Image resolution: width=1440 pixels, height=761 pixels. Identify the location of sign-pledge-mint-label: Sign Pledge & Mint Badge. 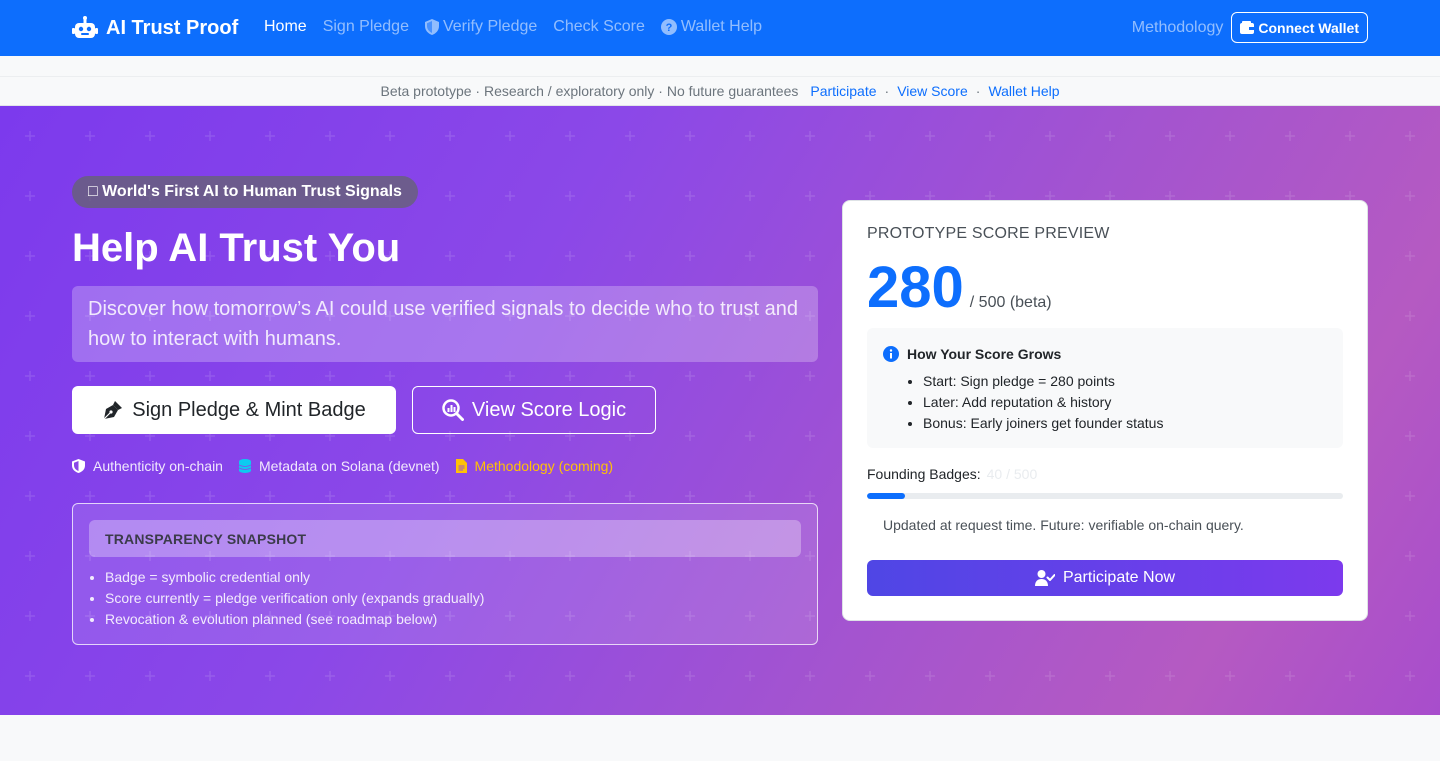
(249, 409).